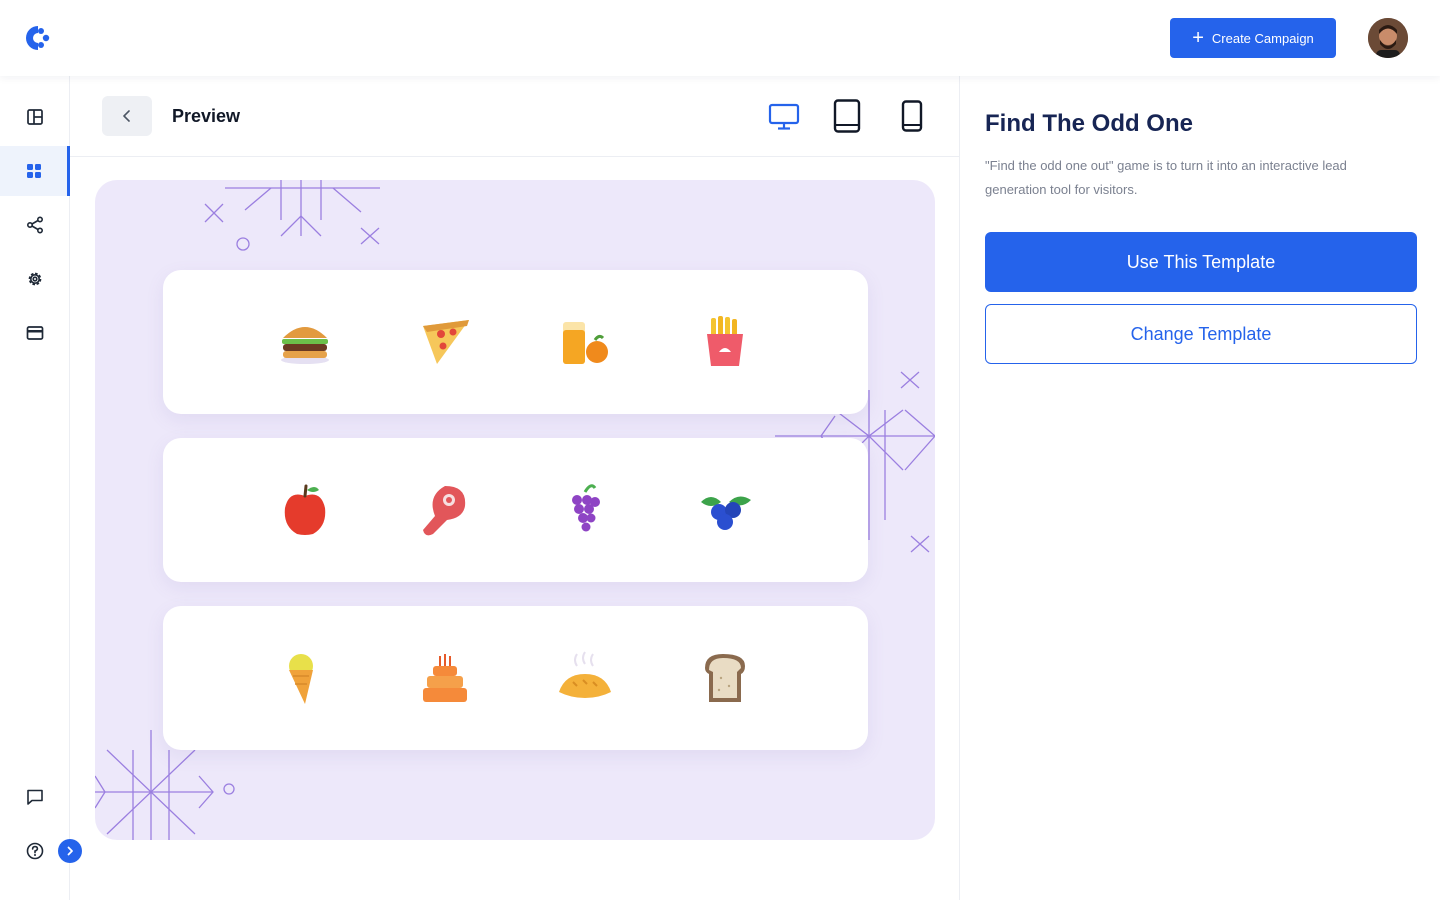  I want to click on chevron-left-icon, so click(126, 116).